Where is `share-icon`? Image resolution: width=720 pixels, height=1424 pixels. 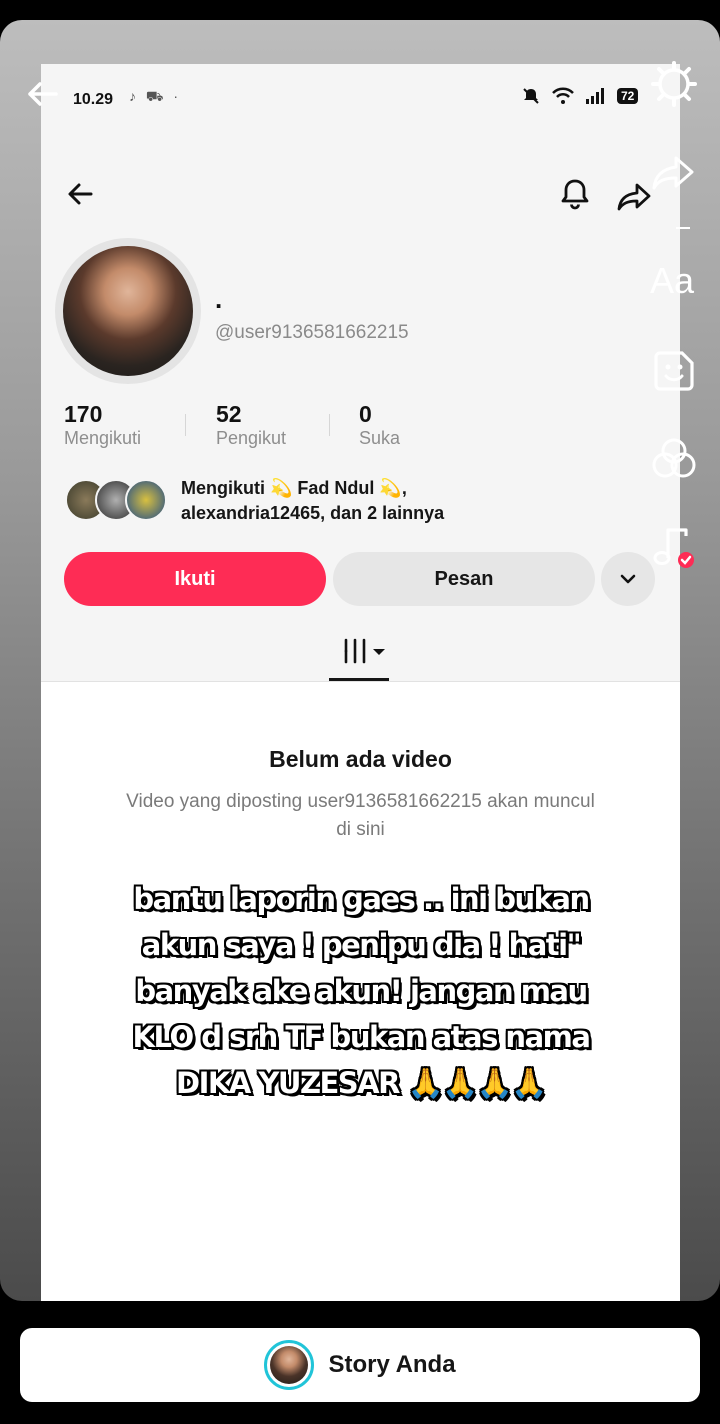 share-icon is located at coordinates (635, 196).